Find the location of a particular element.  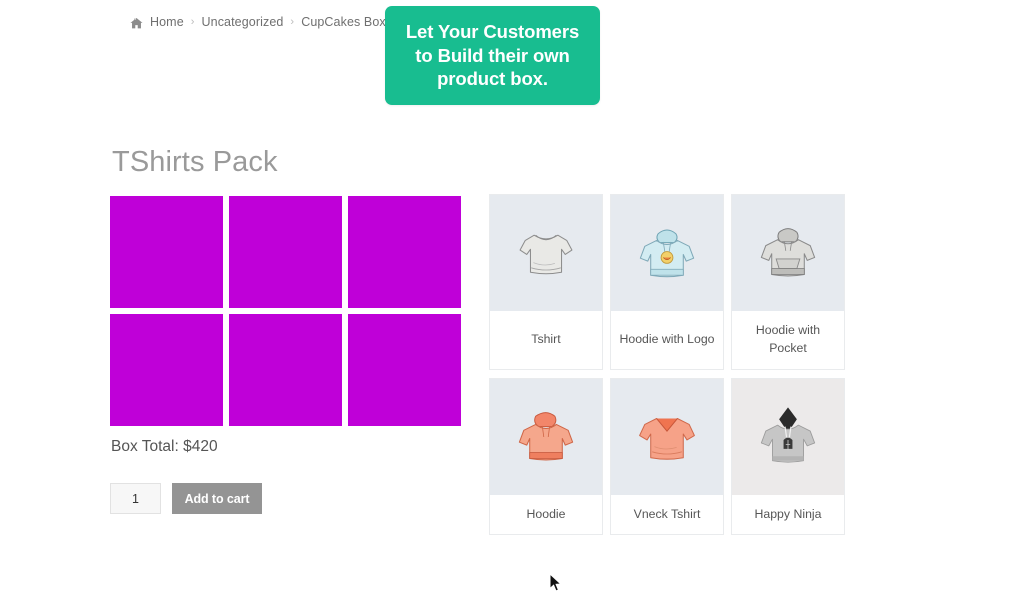

product-card-tshirt: Tshirt is located at coordinates (546, 282).